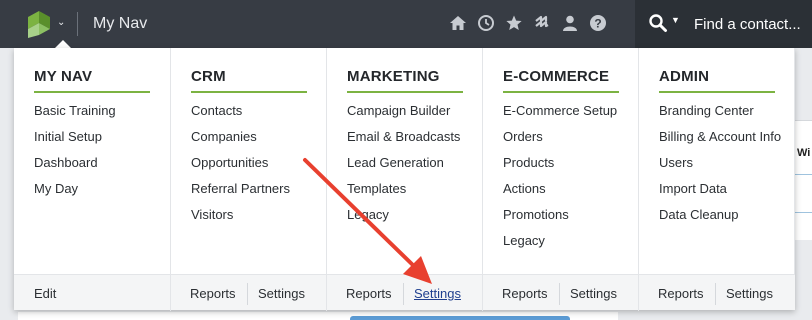 This screenshot has width=812, height=320. I want to click on menu-item: Contacts, so click(240, 116).